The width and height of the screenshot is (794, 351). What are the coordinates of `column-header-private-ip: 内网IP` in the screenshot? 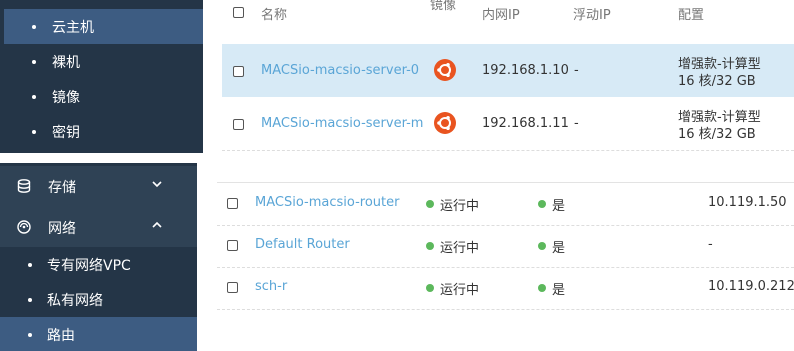 It's located at (501, 15).